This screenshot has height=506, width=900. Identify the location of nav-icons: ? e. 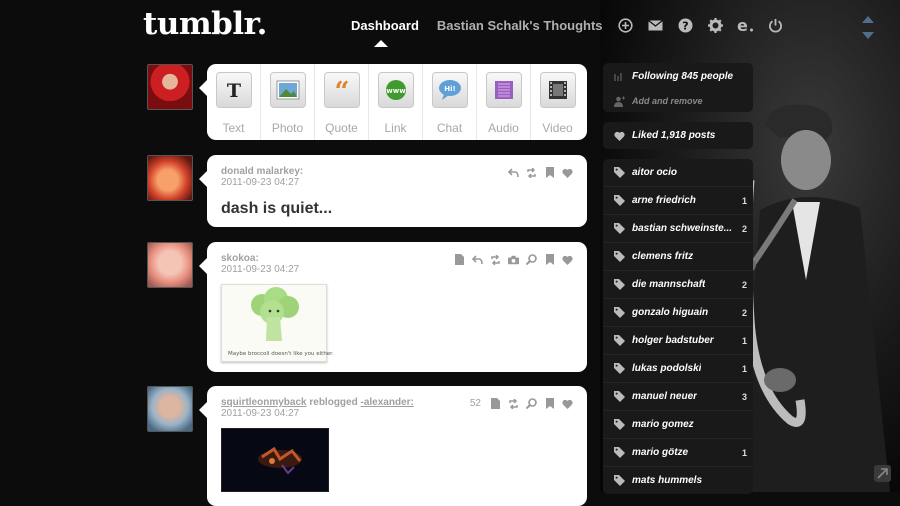
(707, 25).